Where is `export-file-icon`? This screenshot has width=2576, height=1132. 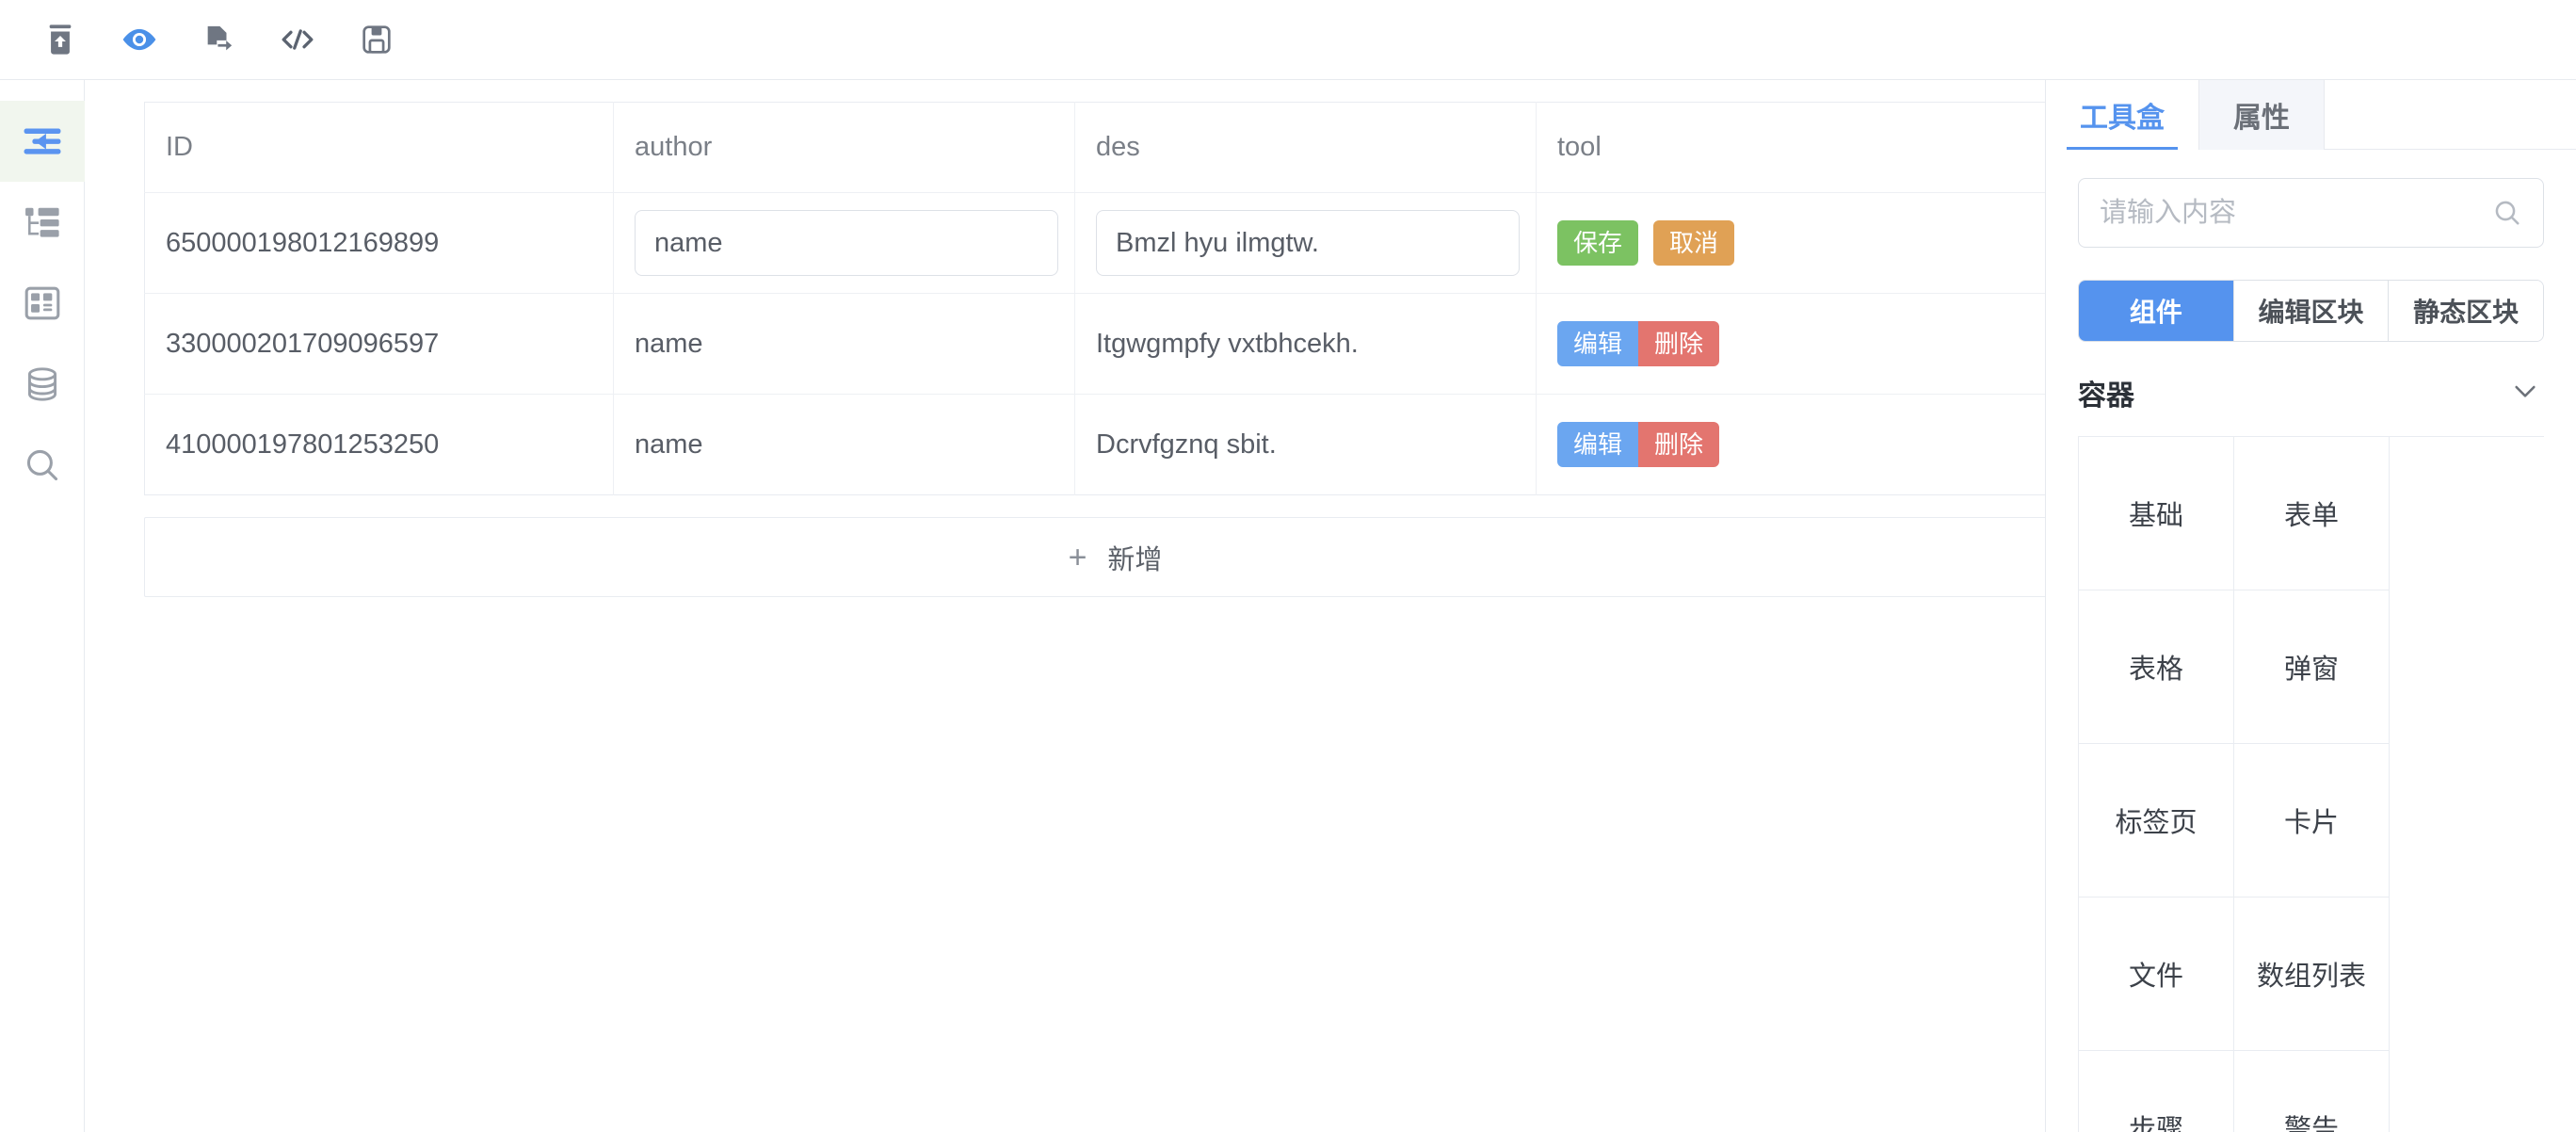 export-file-icon is located at coordinates (218, 39).